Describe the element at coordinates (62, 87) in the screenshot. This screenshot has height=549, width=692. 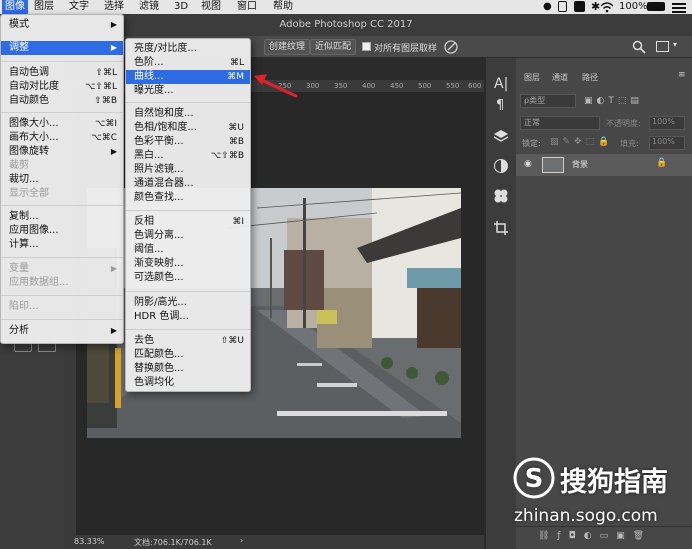
I see `menu-item-auto-contrast: 自动对比度 ⌥⇧⌘L` at that location.